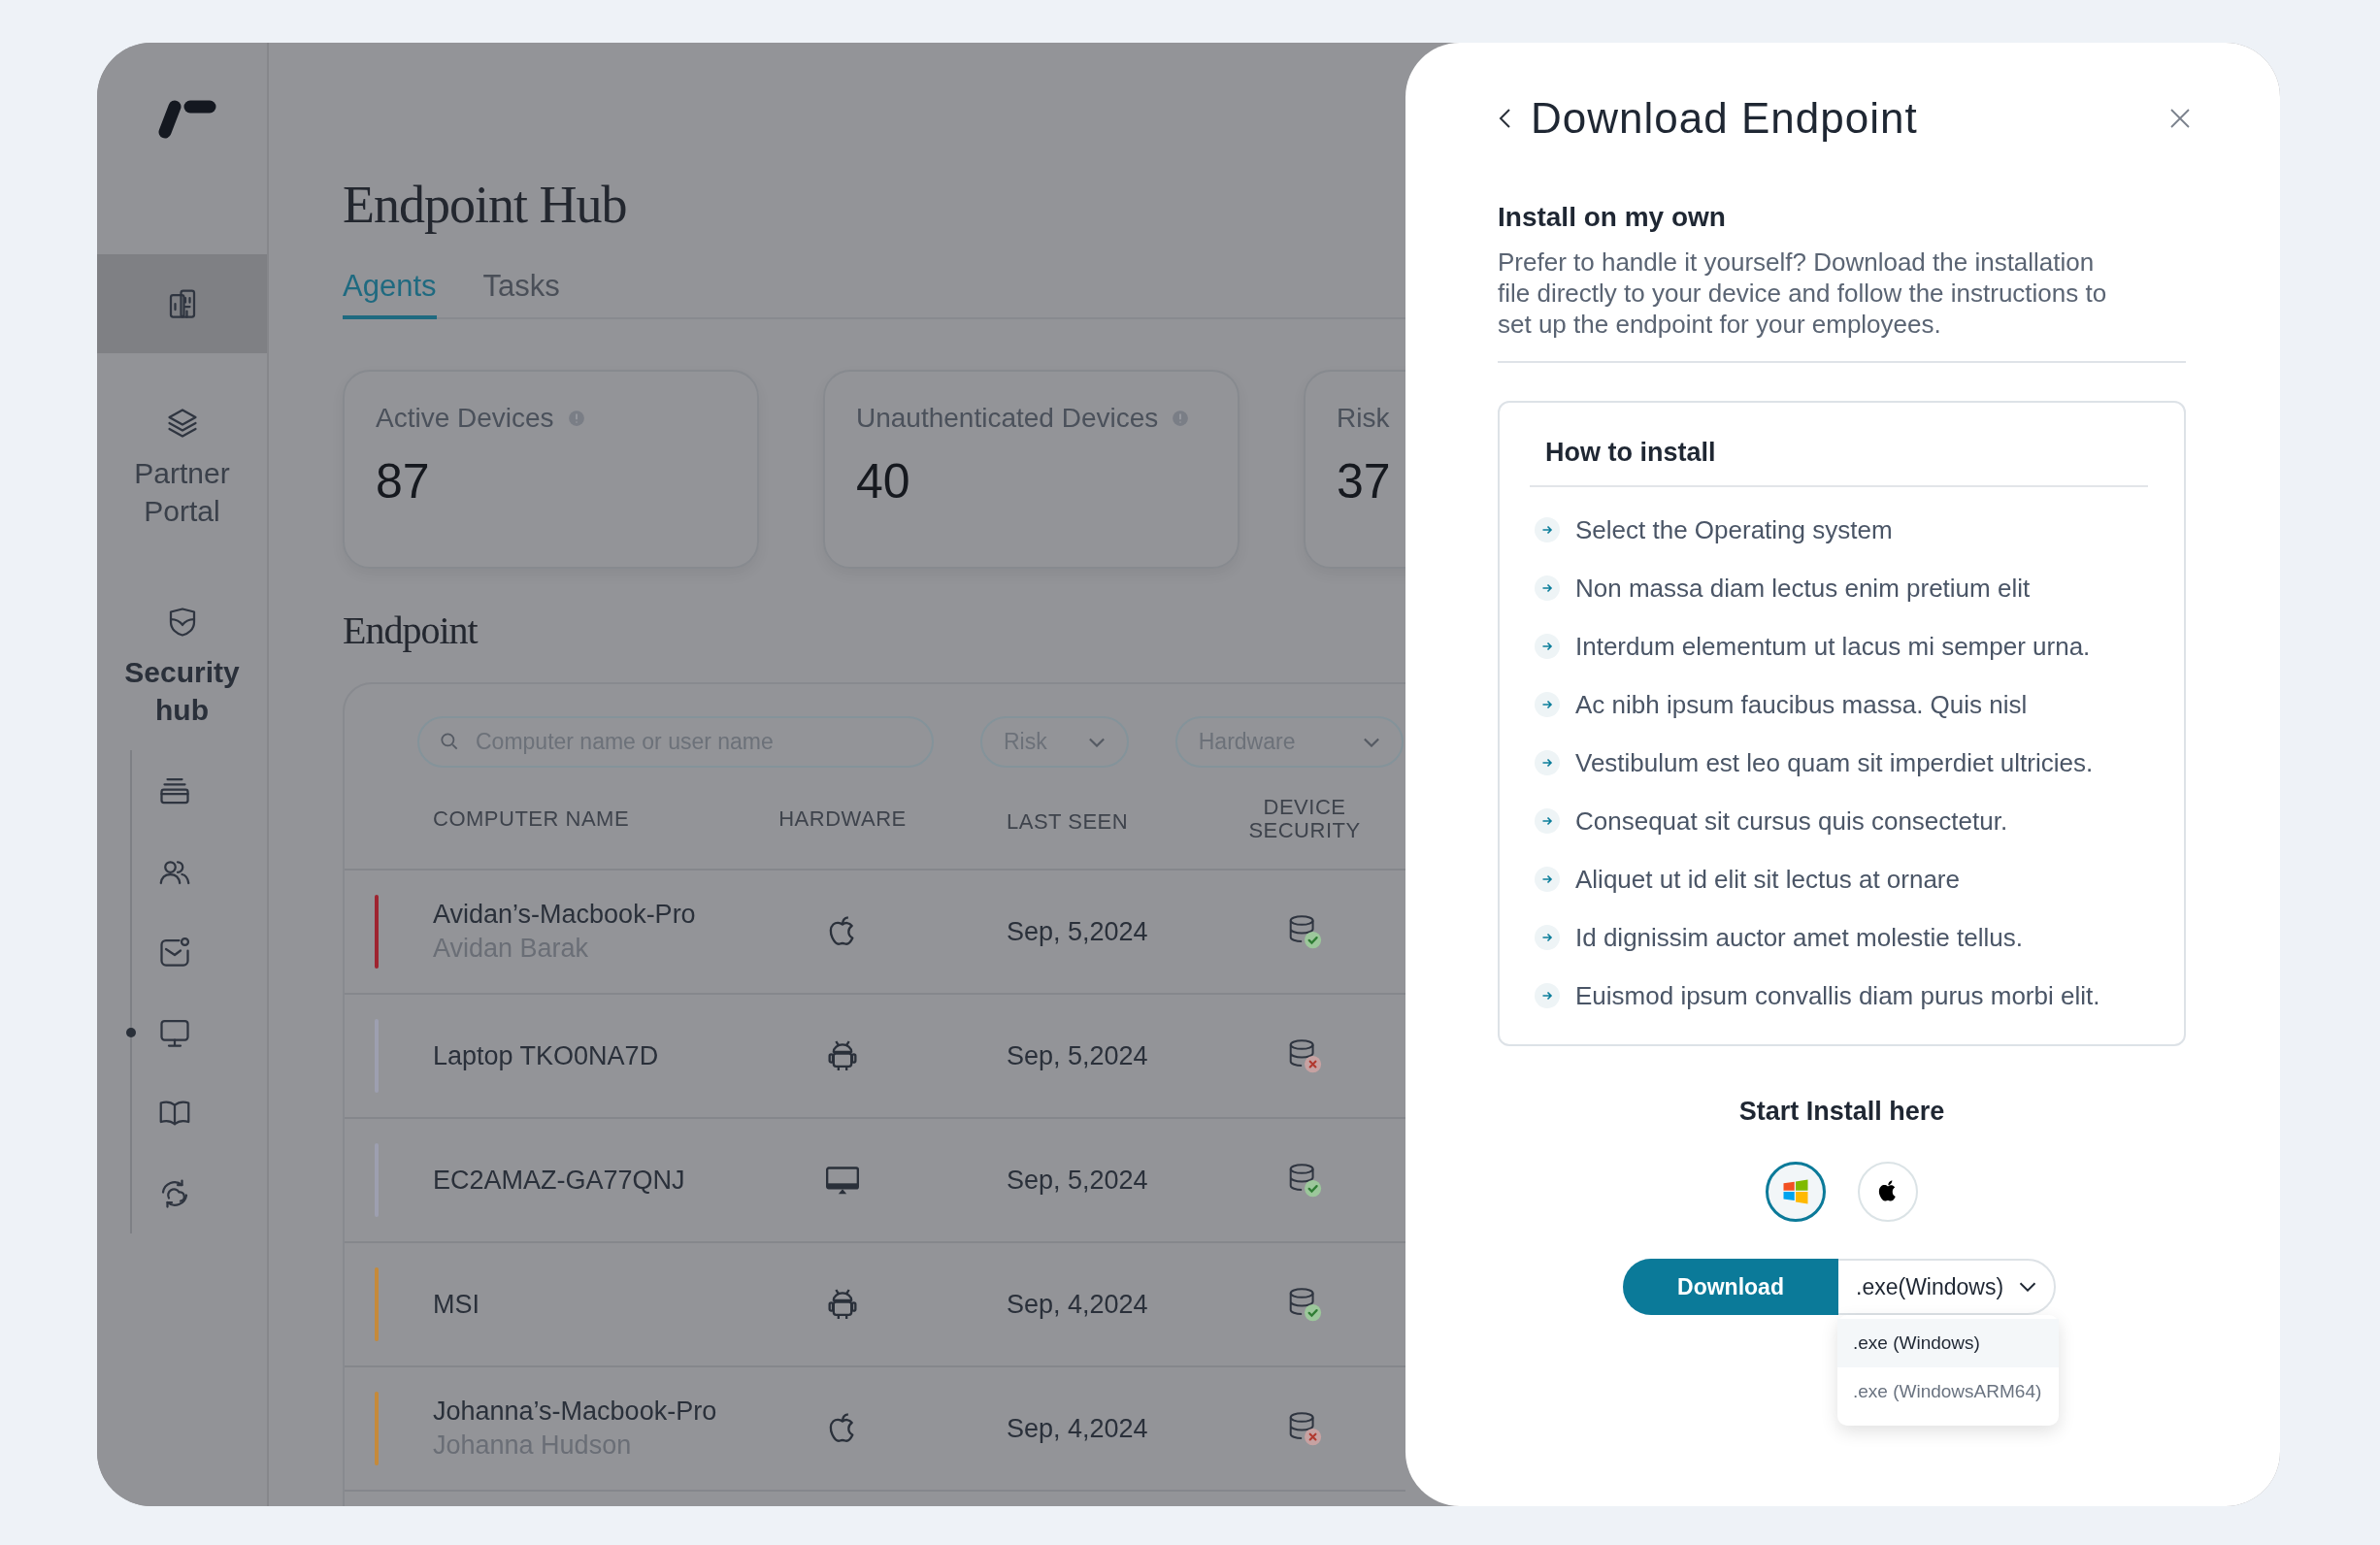  What do you see at coordinates (1791, 821) in the screenshot?
I see `step-text: Consequat sit cursus quis consectetur.` at bounding box center [1791, 821].